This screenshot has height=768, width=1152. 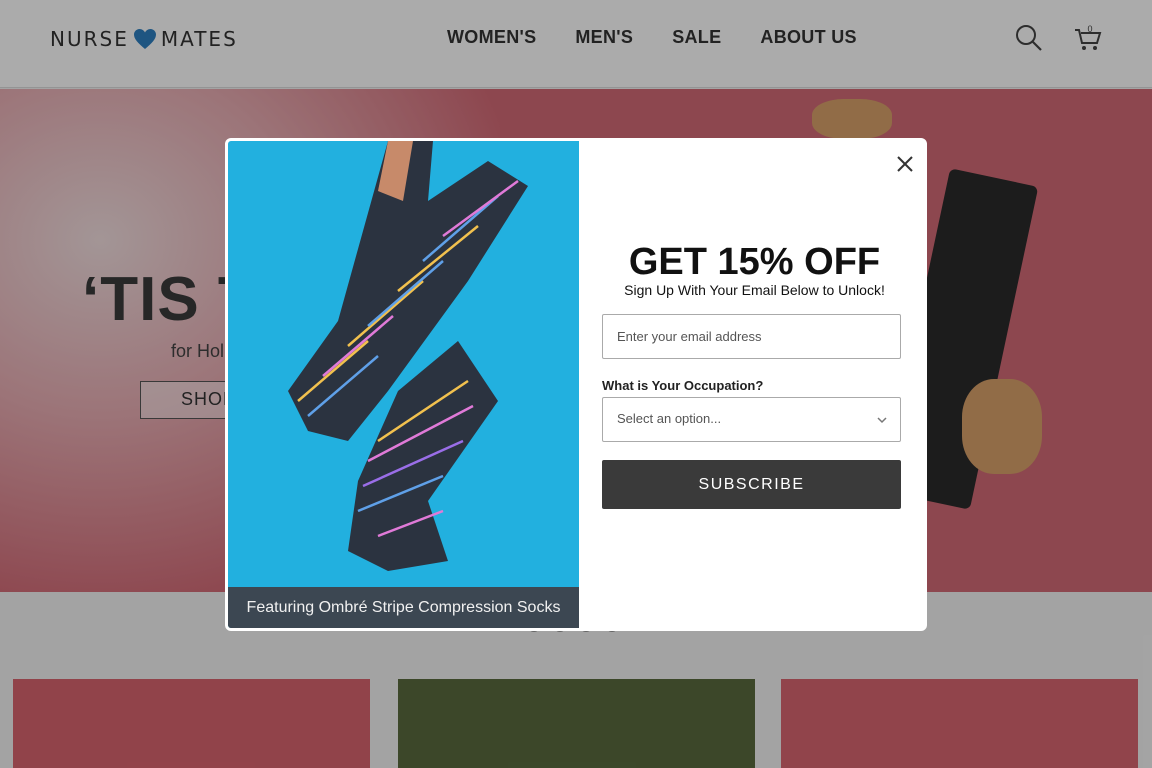 I want to click on close-icon, so click(x=905, y=164).